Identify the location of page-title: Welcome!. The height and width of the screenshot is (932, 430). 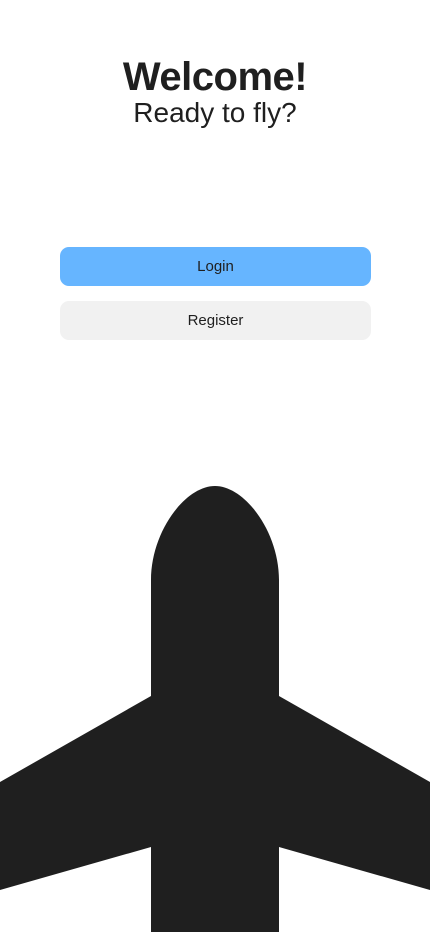
(215, 77).